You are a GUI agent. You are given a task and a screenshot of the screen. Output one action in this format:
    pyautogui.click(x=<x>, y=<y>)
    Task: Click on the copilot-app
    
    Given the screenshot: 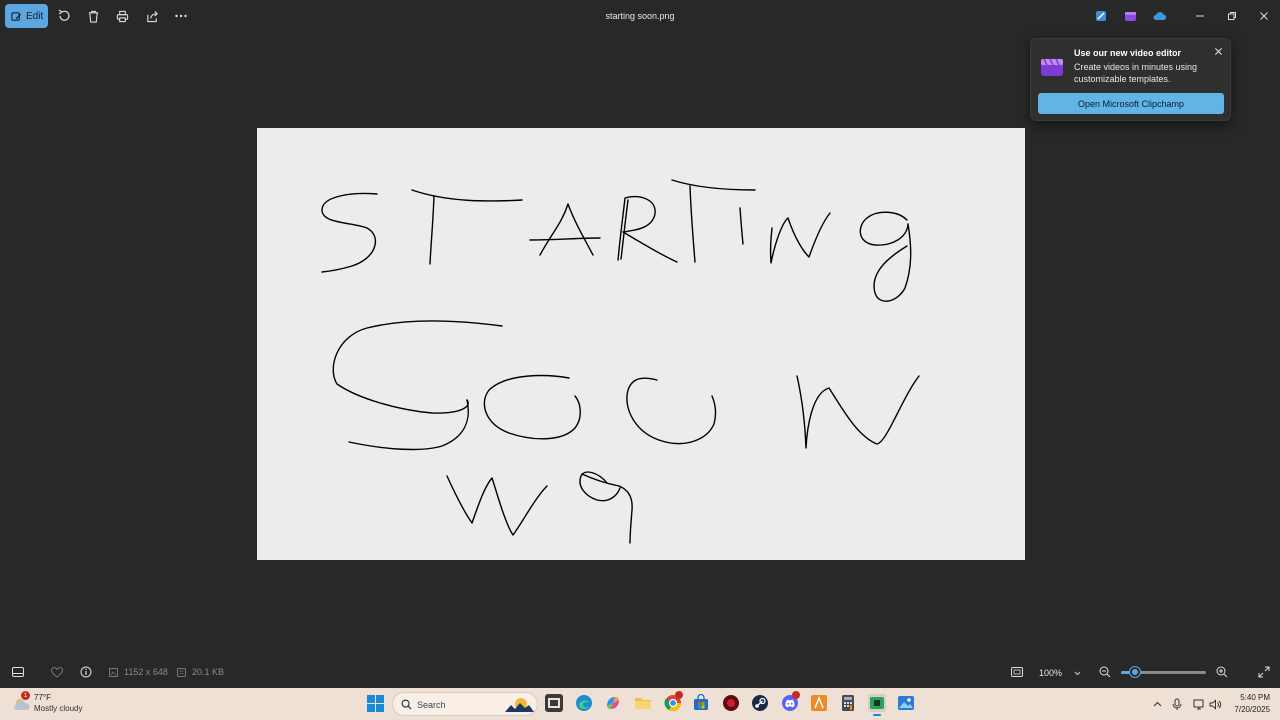 What is the action you would take?
    pyautogui.click(x=613, y=703)
    